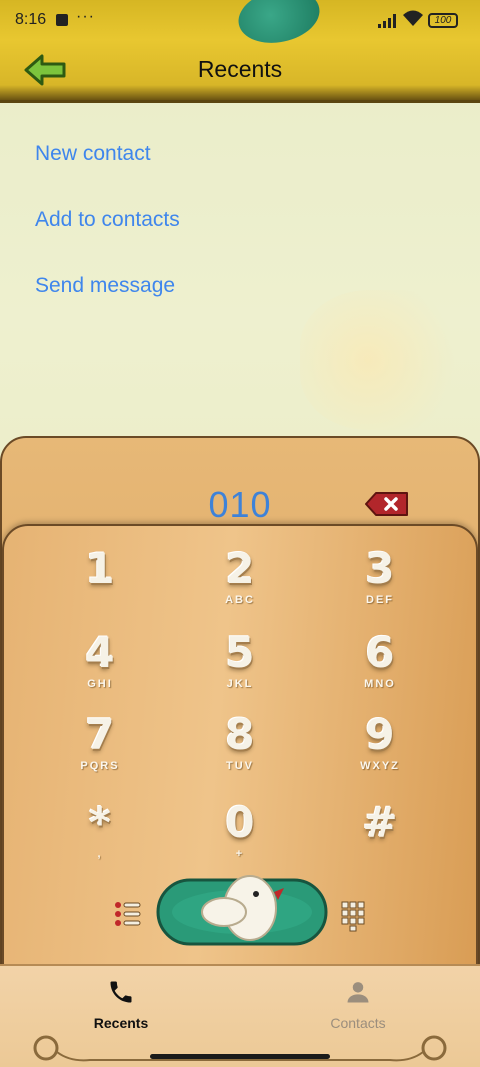 This screenshot has height=1067, width=480. Describe the element at coordinates (240, 51) in the screenshot. I see `top-bar: 8:16 ··· 100 Recents` at that location.